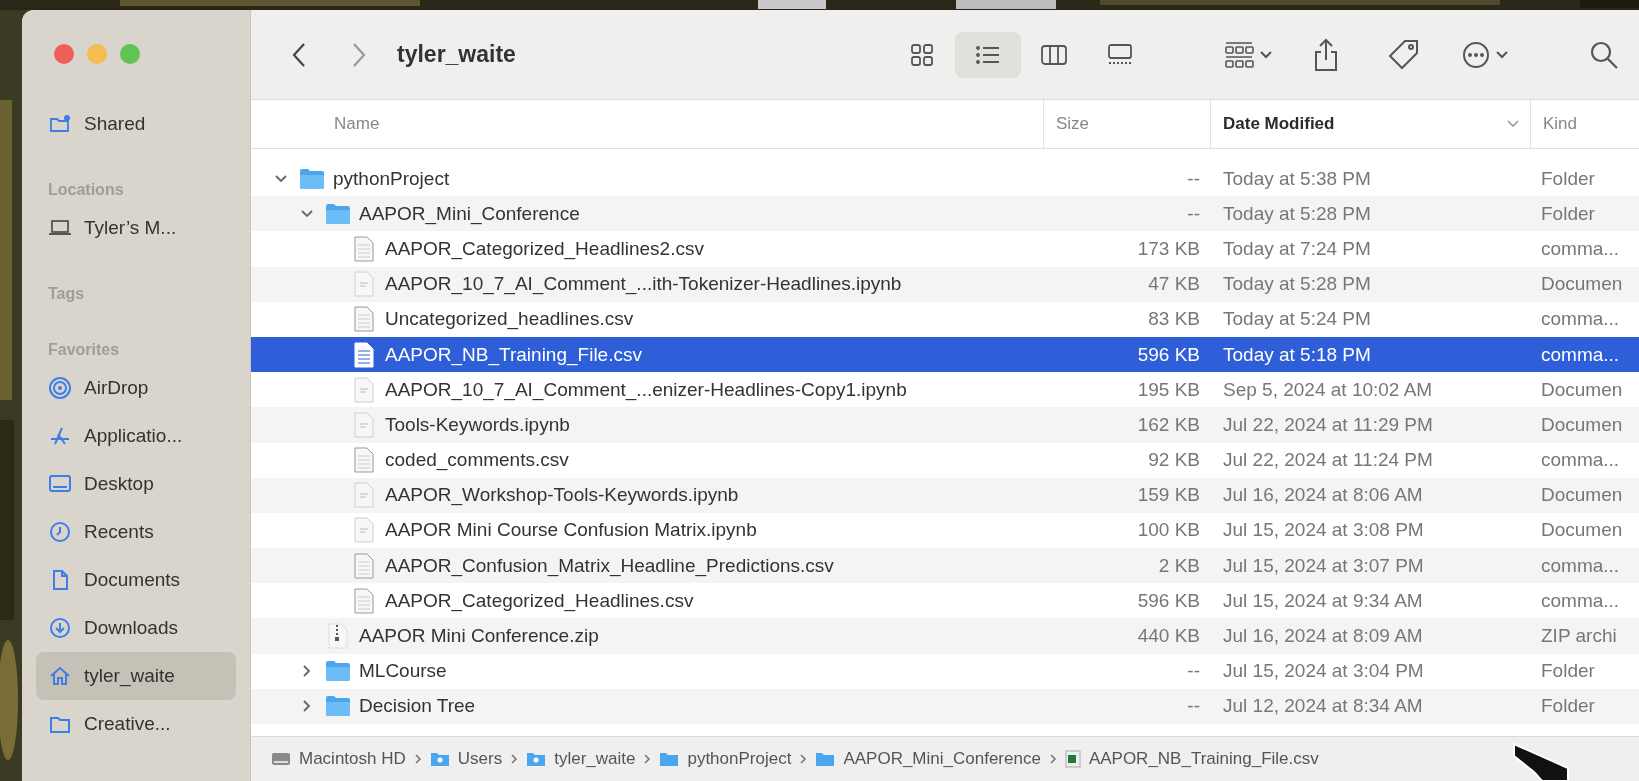 The image size is (1639, 781). I want to click on sidebar-item: AirDrop, so click(136, 388).